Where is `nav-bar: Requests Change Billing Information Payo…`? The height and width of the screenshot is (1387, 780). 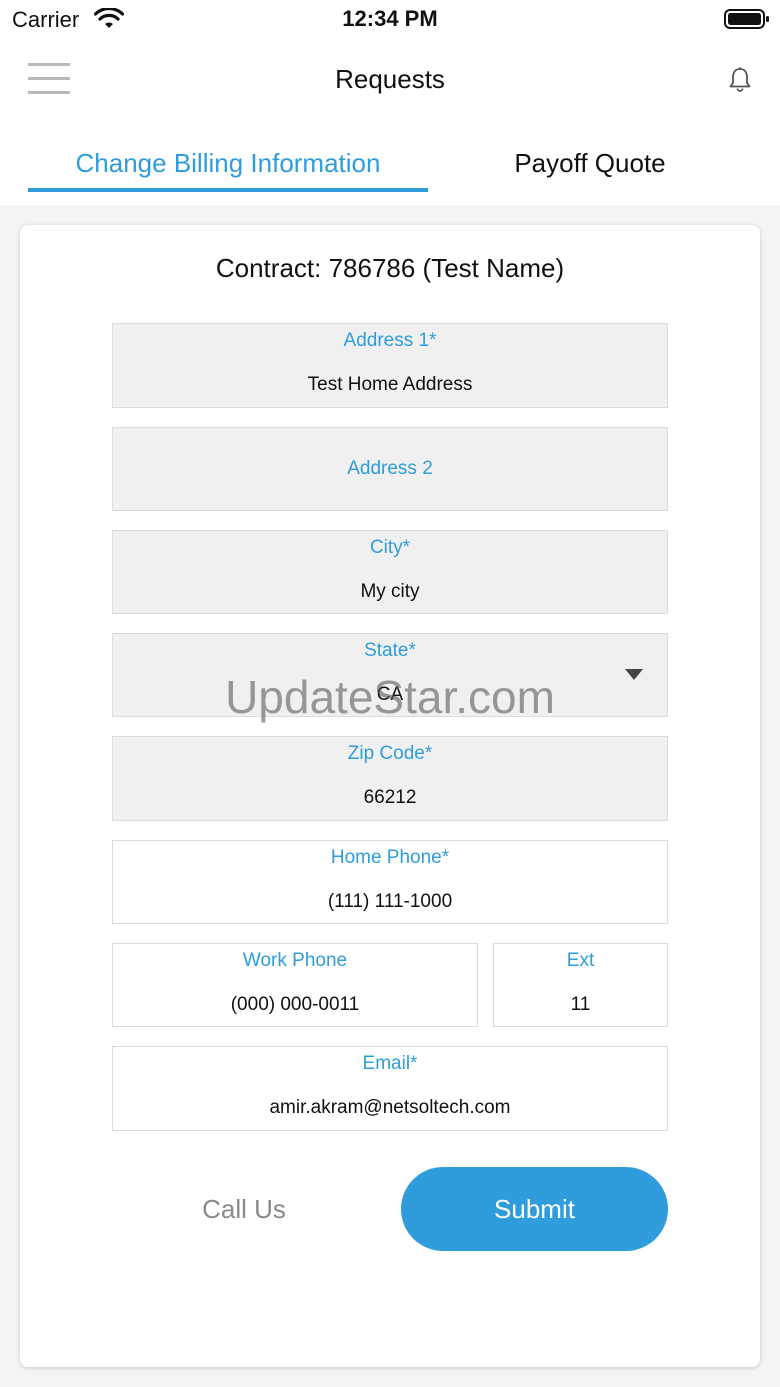 nav-bar: Requests Change Billing Information Payo… is located at coordinates (390, 122).